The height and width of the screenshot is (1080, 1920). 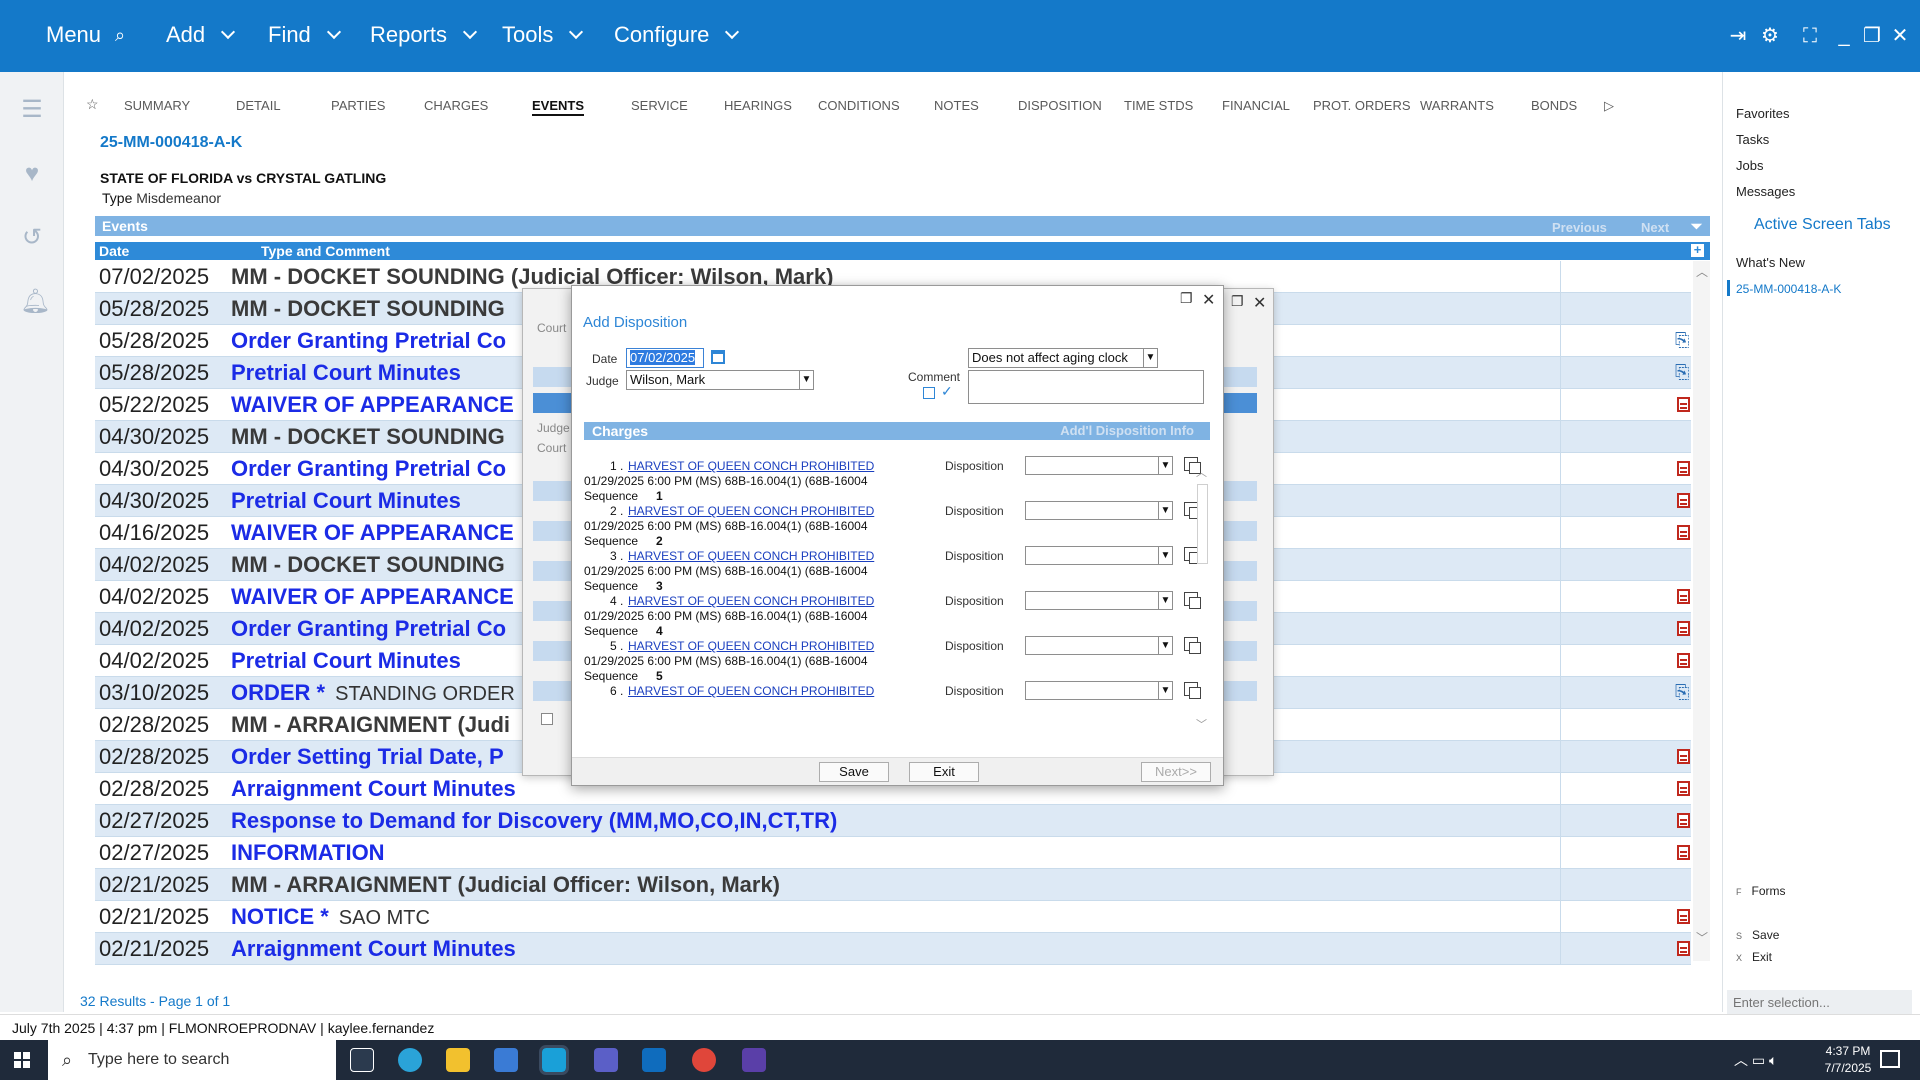 What do you see at coordinates (1127, 431) in the screenshot?
I see `addl-disposition-info-link: Add'l Disposition Info` at bounding box center [1127, 431].